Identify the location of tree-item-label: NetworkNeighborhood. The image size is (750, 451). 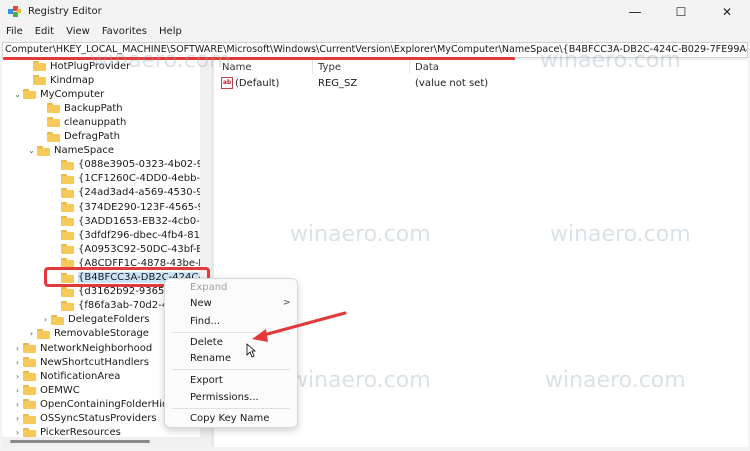
(96, 348).